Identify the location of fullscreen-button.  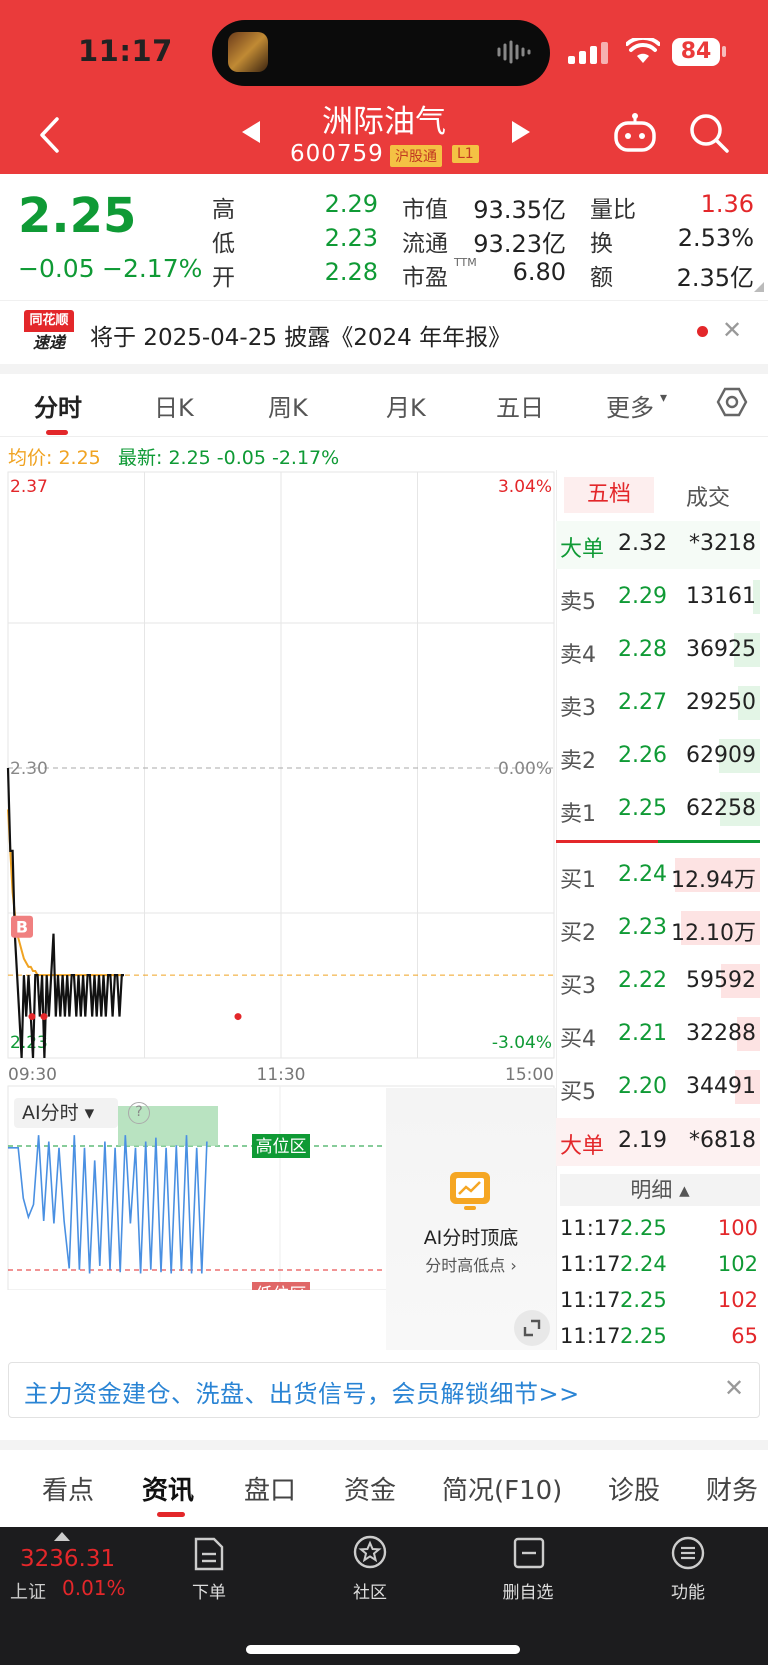
(532, 1328).